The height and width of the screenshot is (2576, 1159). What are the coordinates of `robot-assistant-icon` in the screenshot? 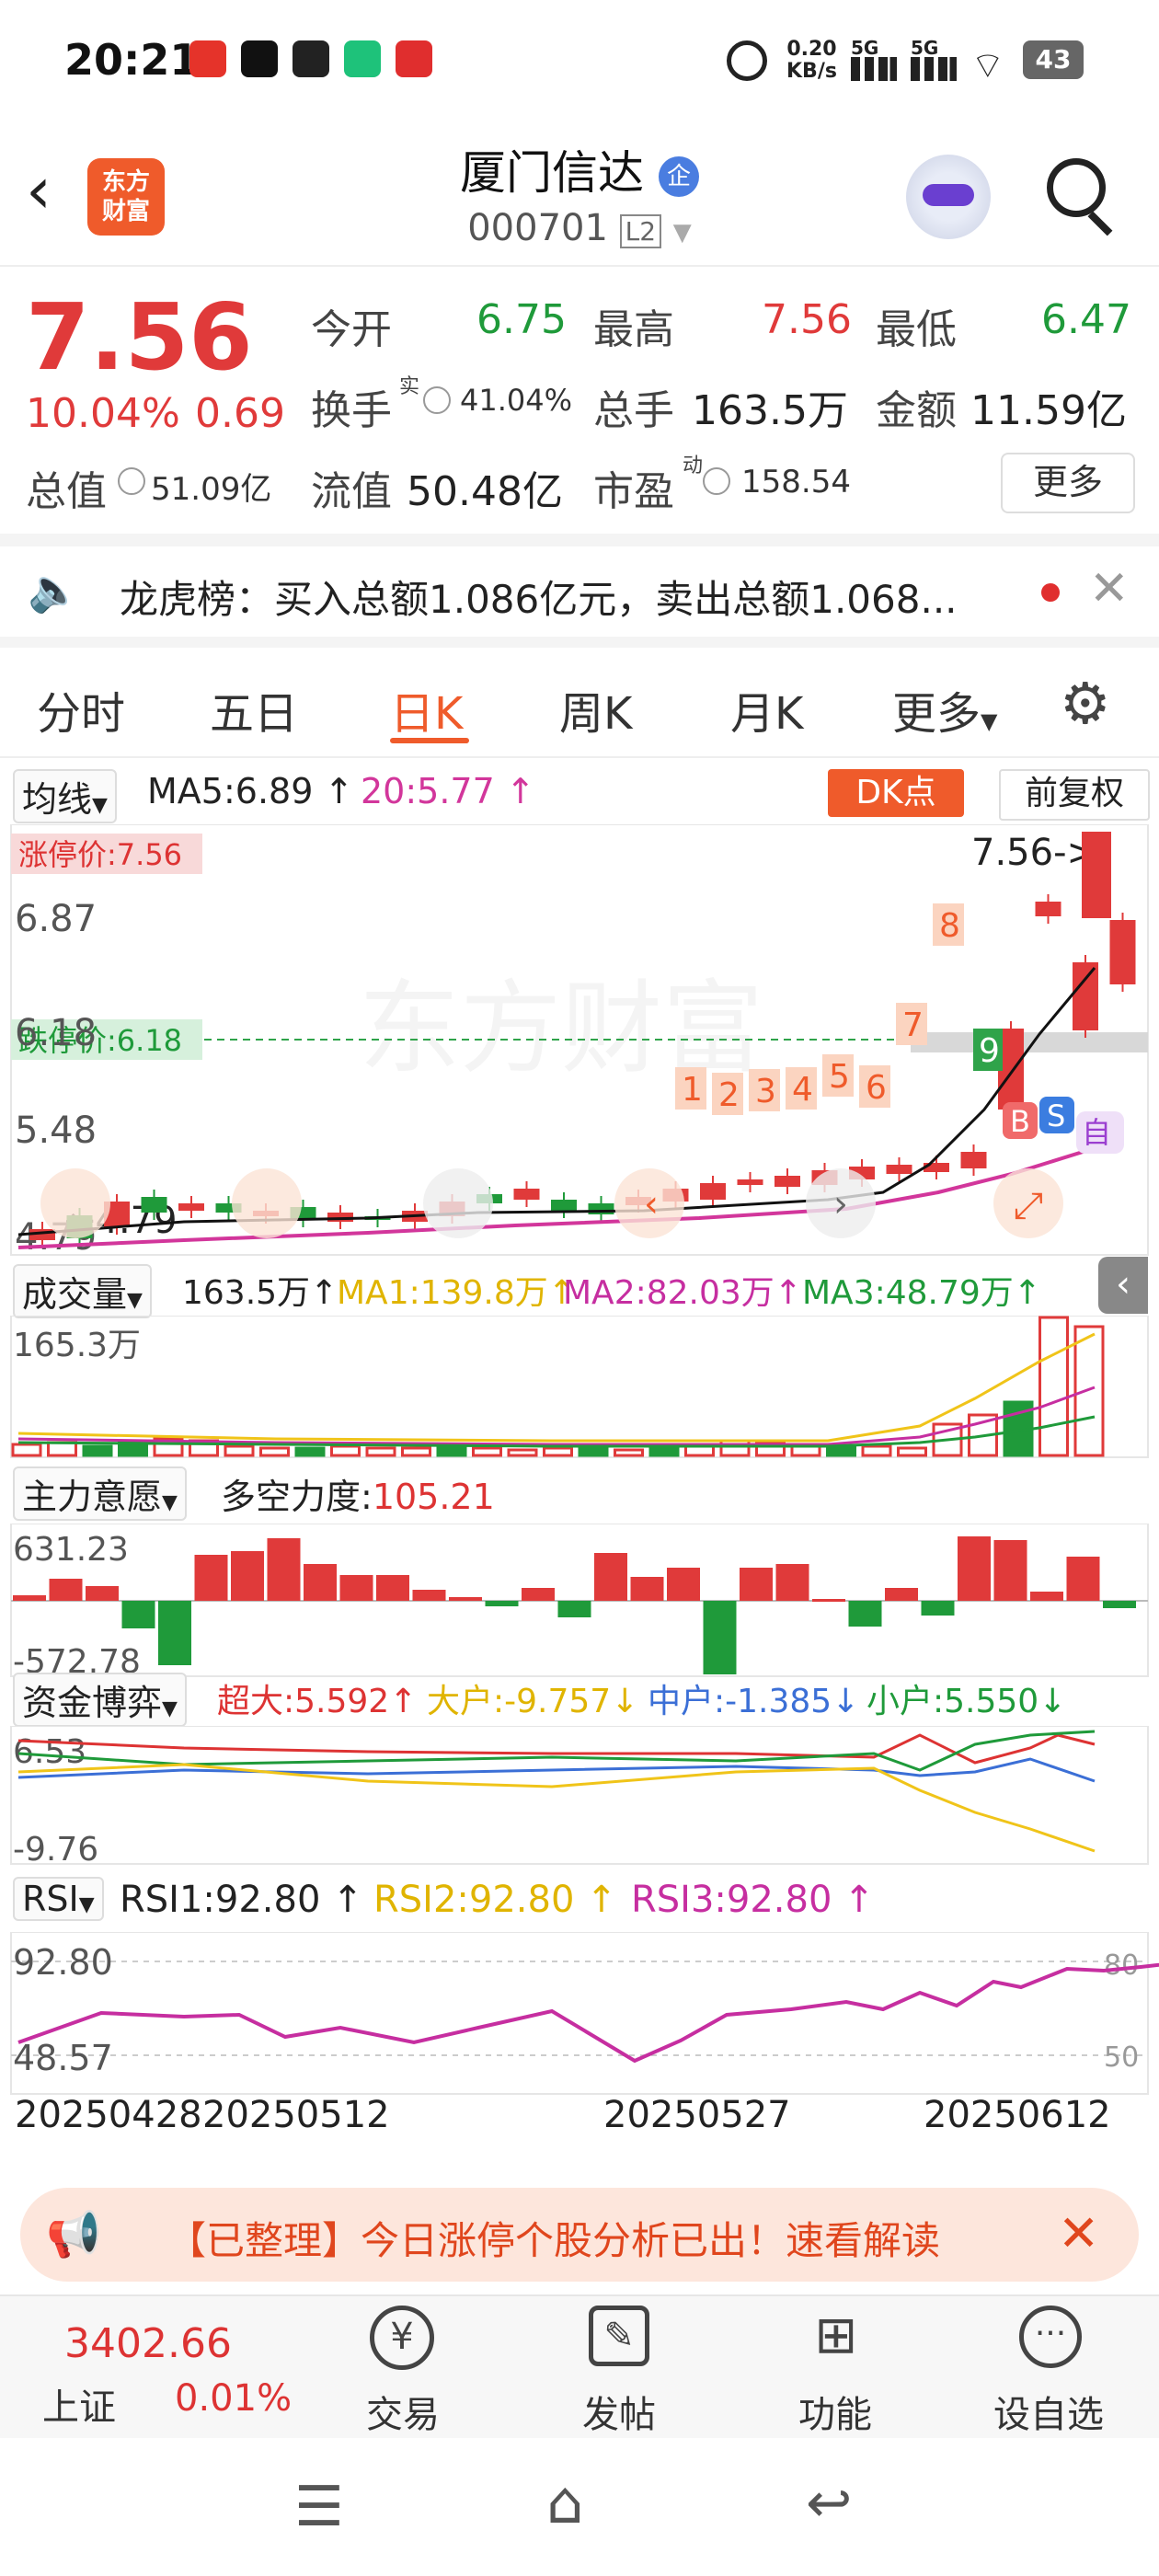 It's located at (948, 197).